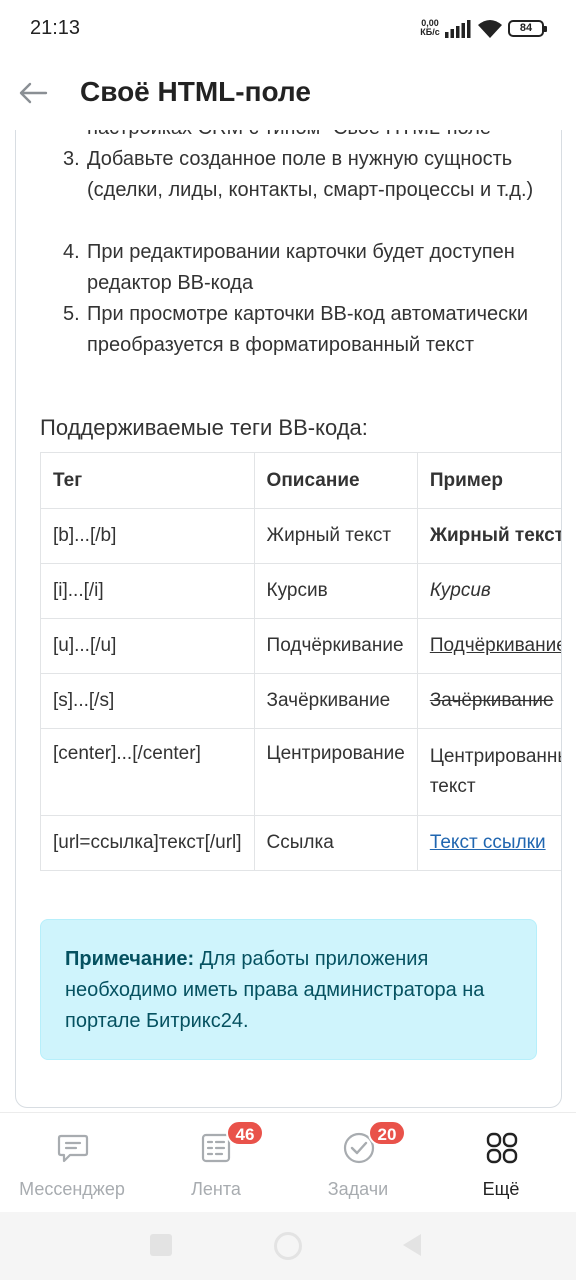  I want to click on table-row: [s]...[/s] Зачёркивание Зачёркивание, so click(300, 701).